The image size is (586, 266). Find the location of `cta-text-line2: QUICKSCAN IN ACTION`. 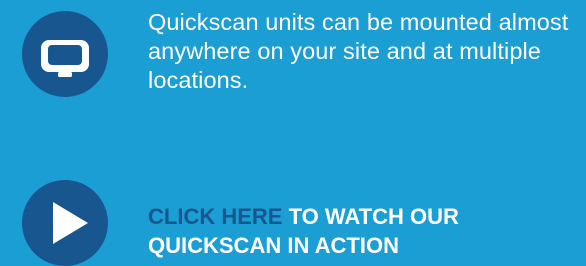

cta-text-line2: QUICKSCAN IN ACTION is located at coordinates (273, 245).